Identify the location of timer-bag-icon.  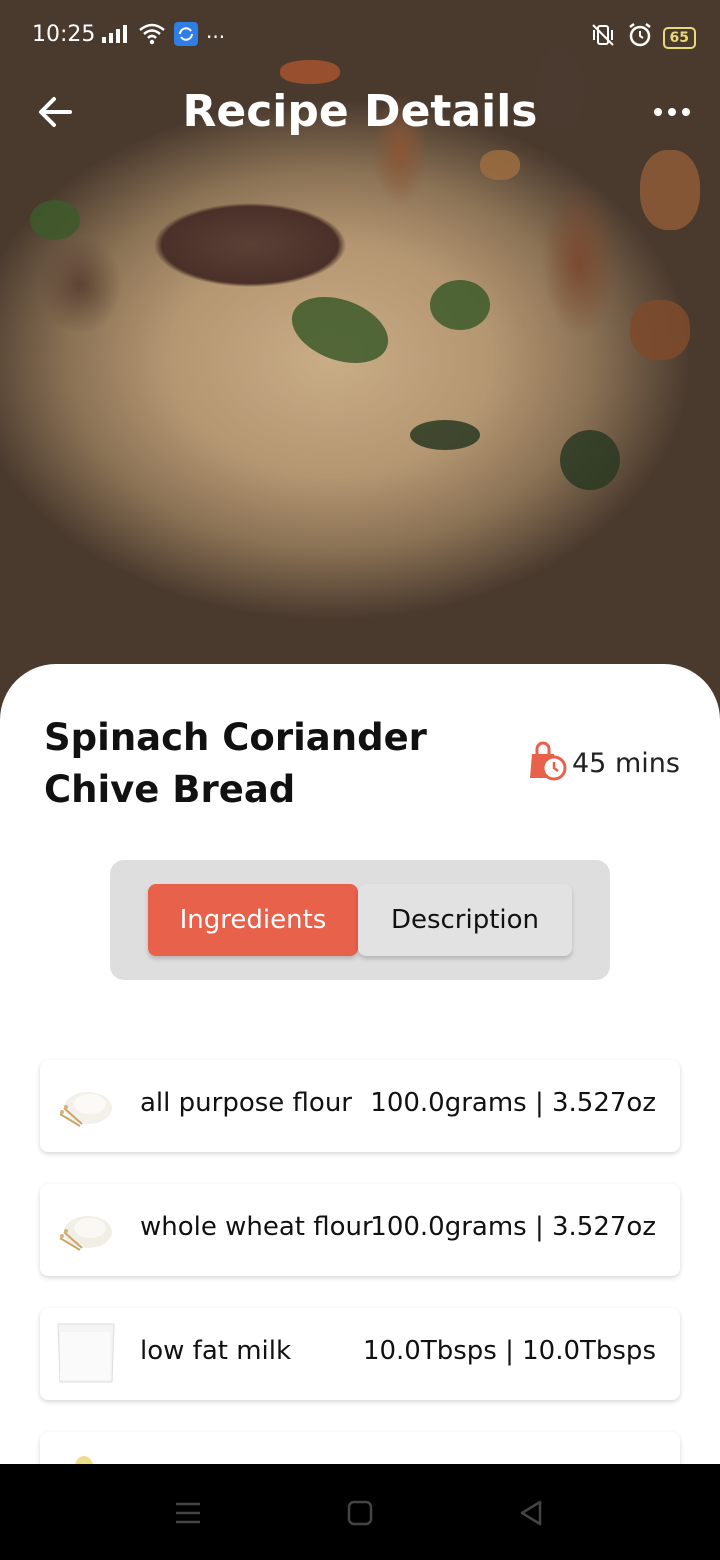
(547, 763).